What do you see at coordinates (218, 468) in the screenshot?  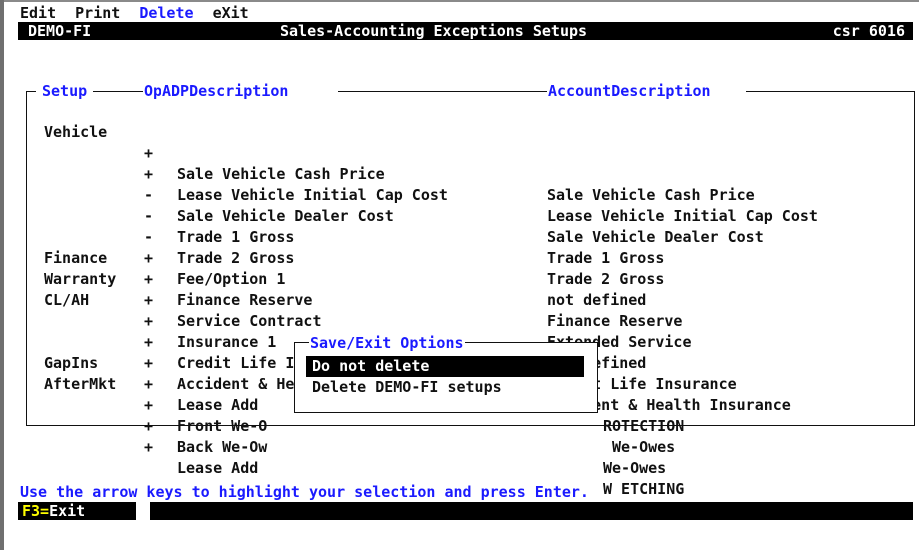 I see `row-adp-description: Lease Add` at bounding box center [218, 468].